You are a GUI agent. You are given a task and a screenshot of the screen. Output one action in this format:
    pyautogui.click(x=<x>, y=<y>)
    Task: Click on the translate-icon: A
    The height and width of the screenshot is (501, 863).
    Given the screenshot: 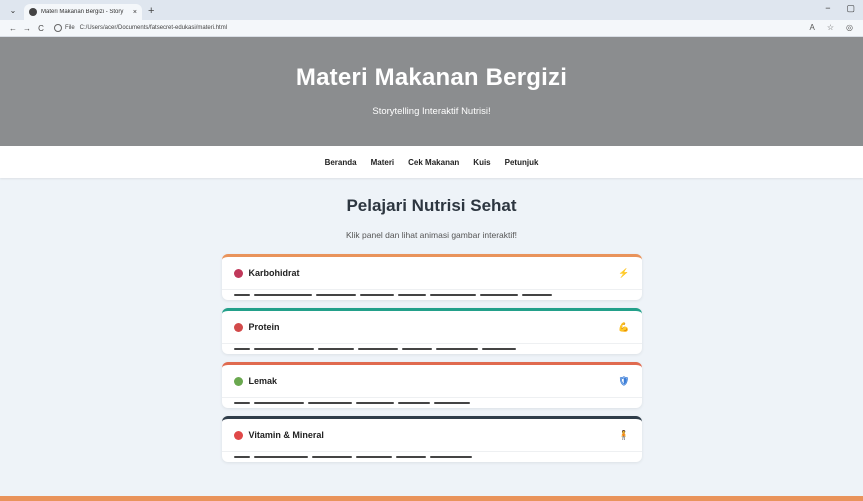 What is the action you would take?
    pyautogui.click(x=812, y=27)
    